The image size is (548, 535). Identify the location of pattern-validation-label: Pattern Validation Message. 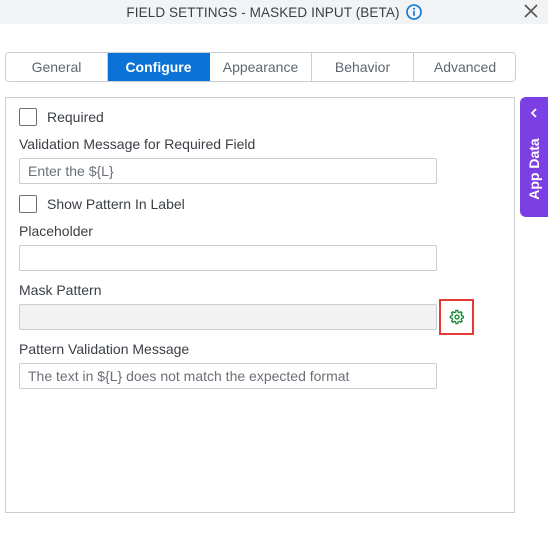
(104, 349).